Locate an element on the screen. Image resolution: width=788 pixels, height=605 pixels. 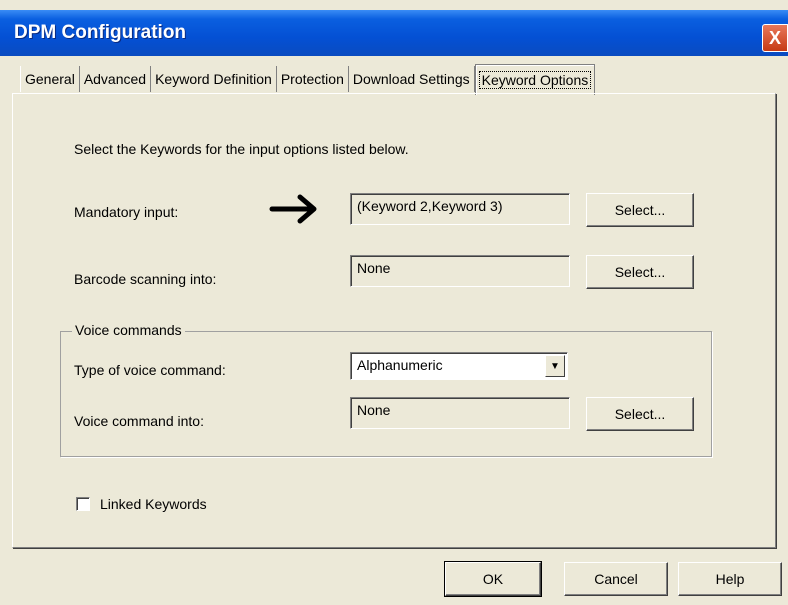
voice-into-field: None is located at coordinates (460, 413).